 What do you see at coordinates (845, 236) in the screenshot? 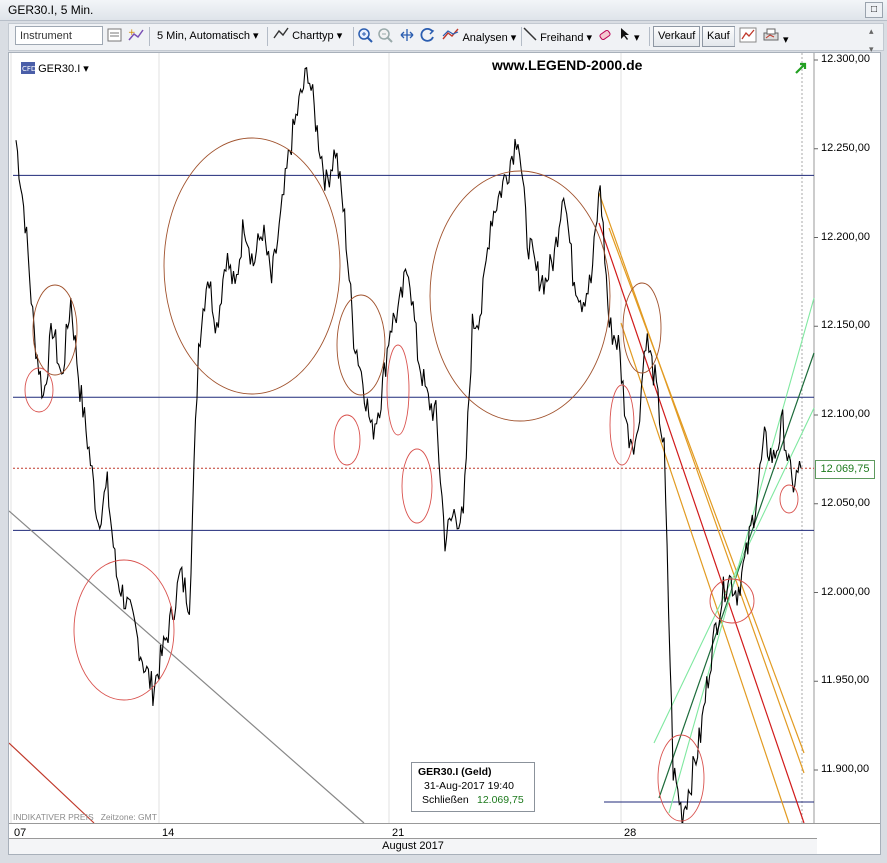
I see `y-tick-label: 12.200,00` at bounding box center [845, 236].